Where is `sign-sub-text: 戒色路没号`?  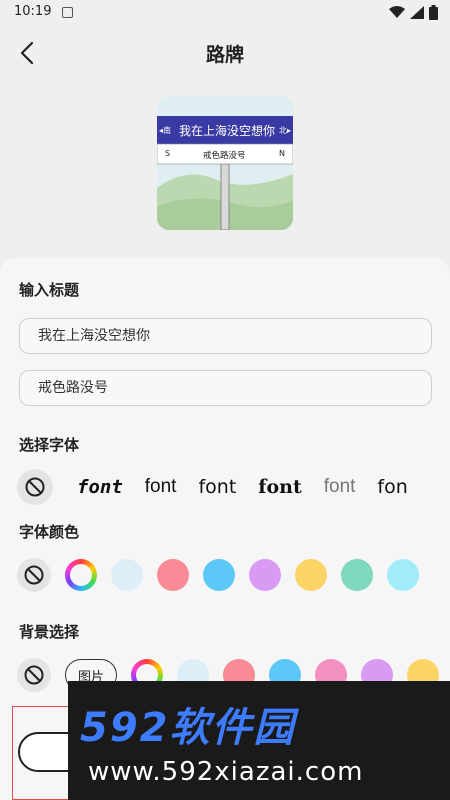 sign-sub-text: 戒色路没号 is located at coordinates (224, 156).